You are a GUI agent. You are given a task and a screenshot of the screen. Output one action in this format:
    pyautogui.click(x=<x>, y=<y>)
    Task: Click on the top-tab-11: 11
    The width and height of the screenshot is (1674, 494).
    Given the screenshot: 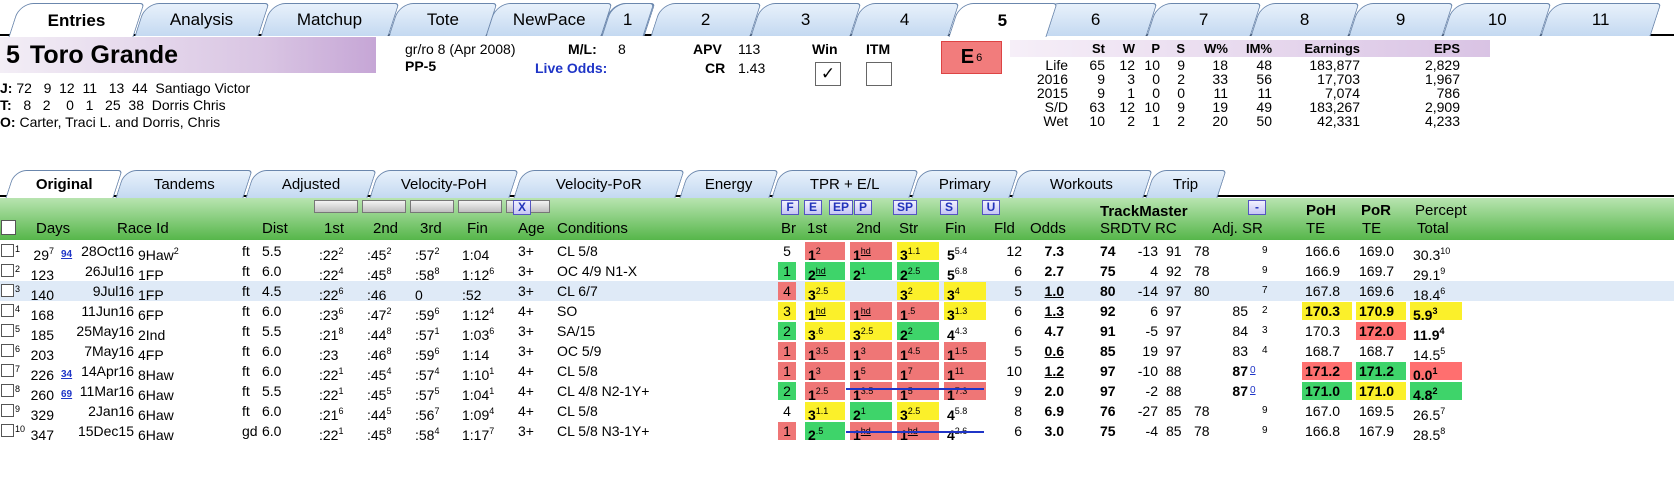 What is the action you would take?
    pyautogui.click(x=1601, y=19)
    